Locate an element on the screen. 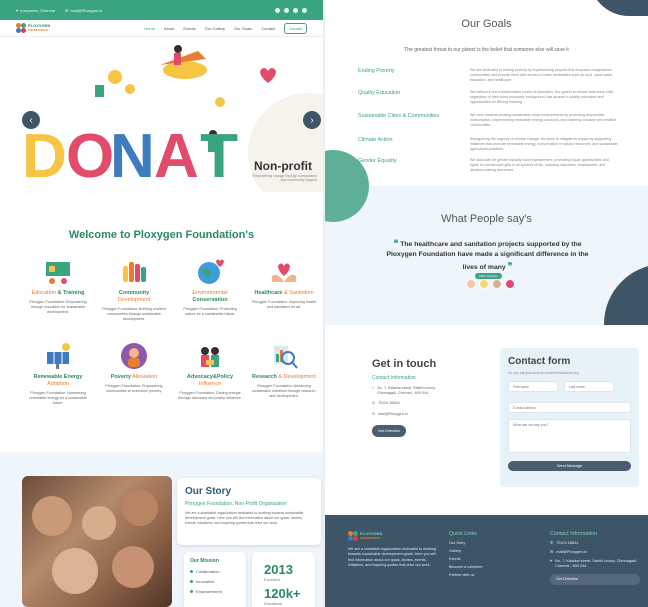 The height and width of the screenshot is (607, 648). research-magnifier-icon is located at coordinates (284, 356).